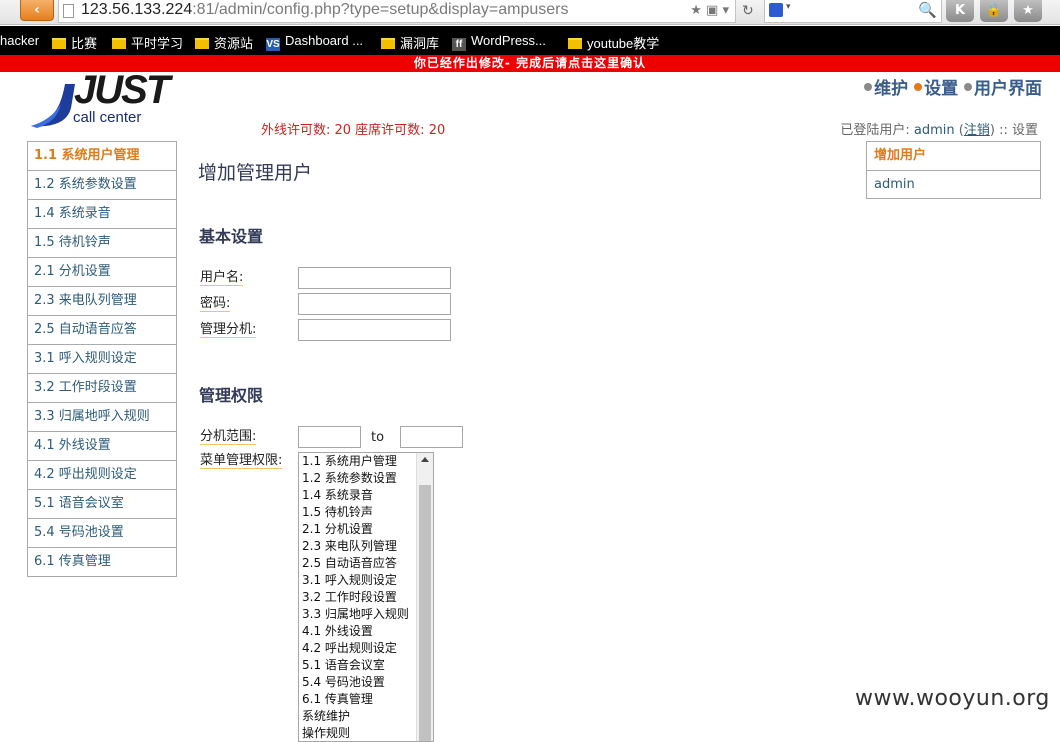  I want to click on sidebar-item-recording: 1.4 系统录音, so click(102, 214).